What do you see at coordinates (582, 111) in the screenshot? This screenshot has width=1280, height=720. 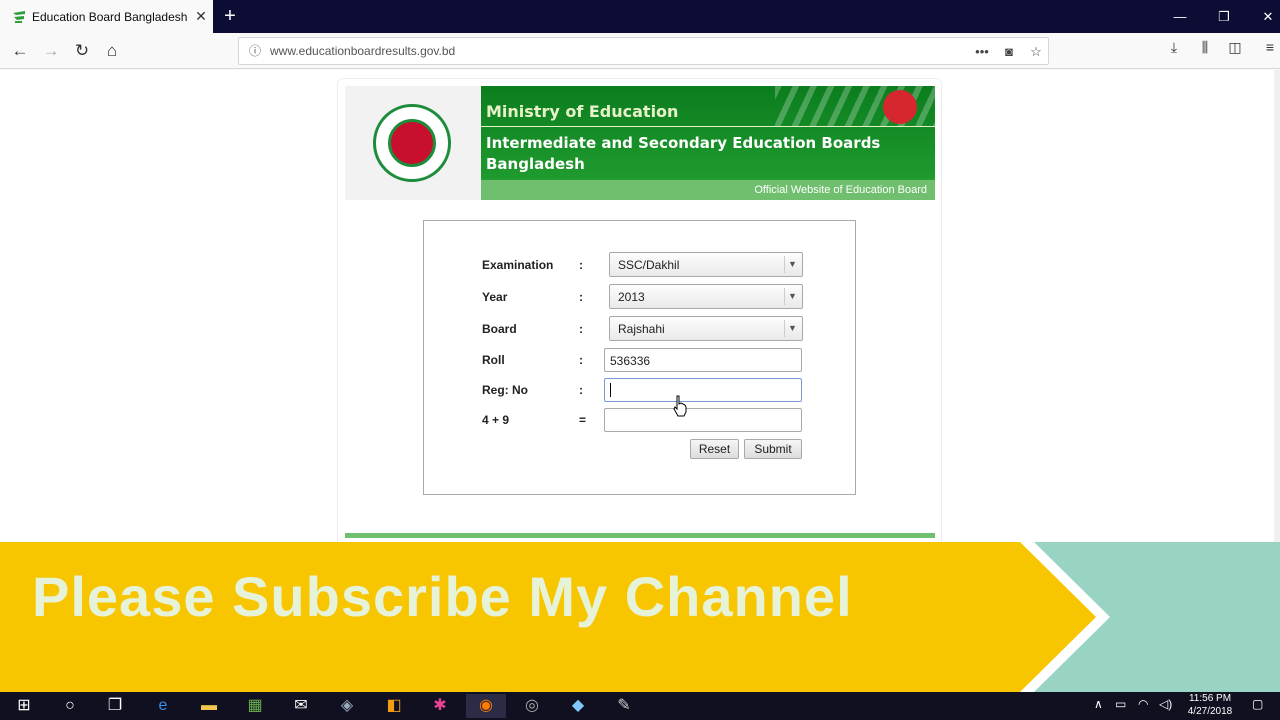 I see `ministry-title: Ministry of Education` at bounding box center [582, 111].